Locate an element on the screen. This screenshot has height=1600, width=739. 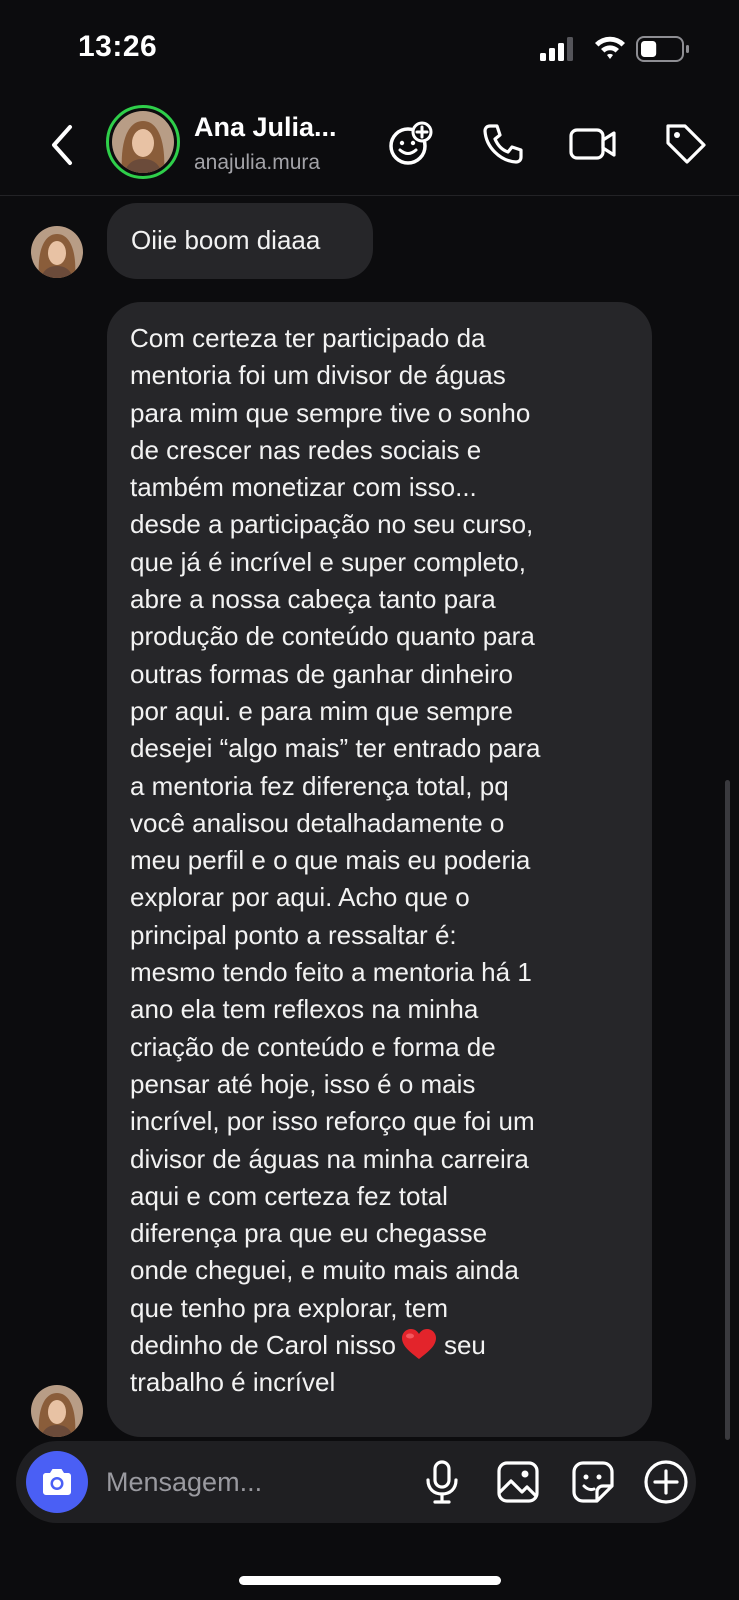
battery-icon is located at coordinates (662, 49).